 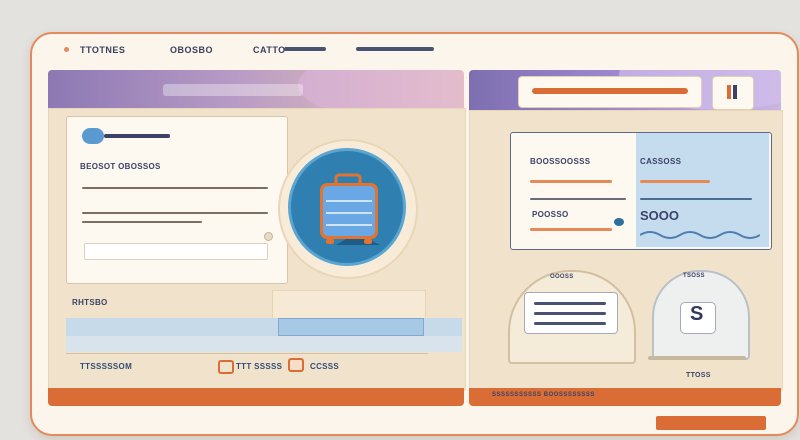 I want to click on info-right-wave, so click(x=700, y=232).